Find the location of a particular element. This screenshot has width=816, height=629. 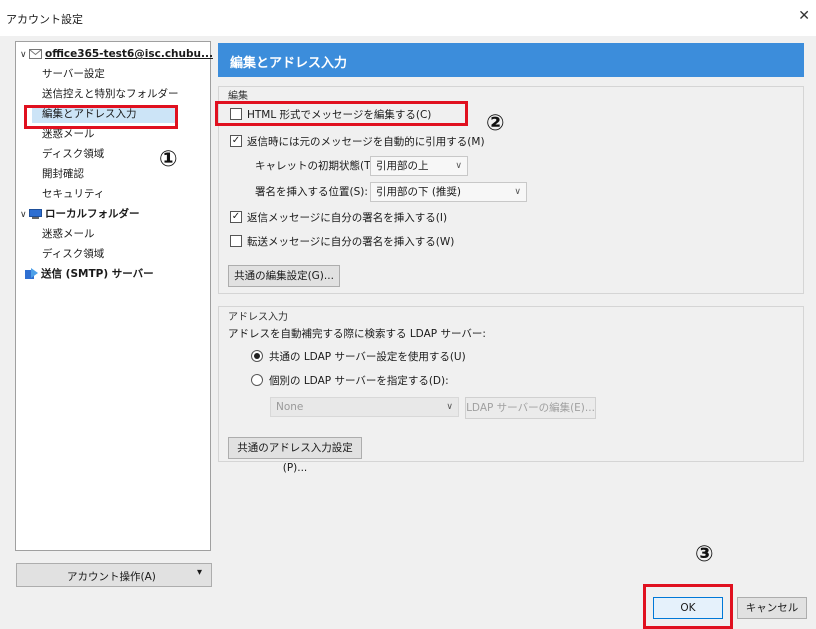

smtp-label: 送信 (SMTP) サーバー is located at coordinates (97, 274).